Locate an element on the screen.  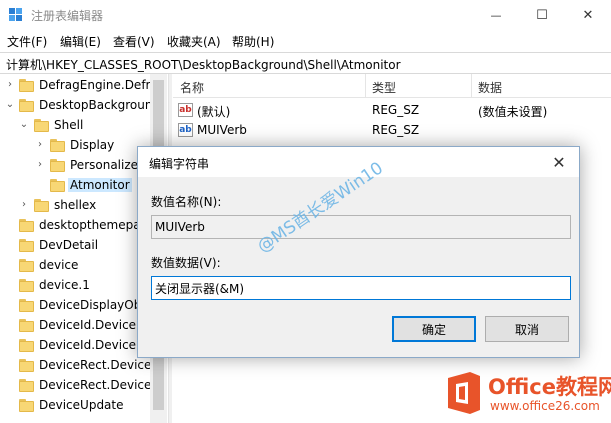
ok-button: 确定 is located at coordinates (434, 329).